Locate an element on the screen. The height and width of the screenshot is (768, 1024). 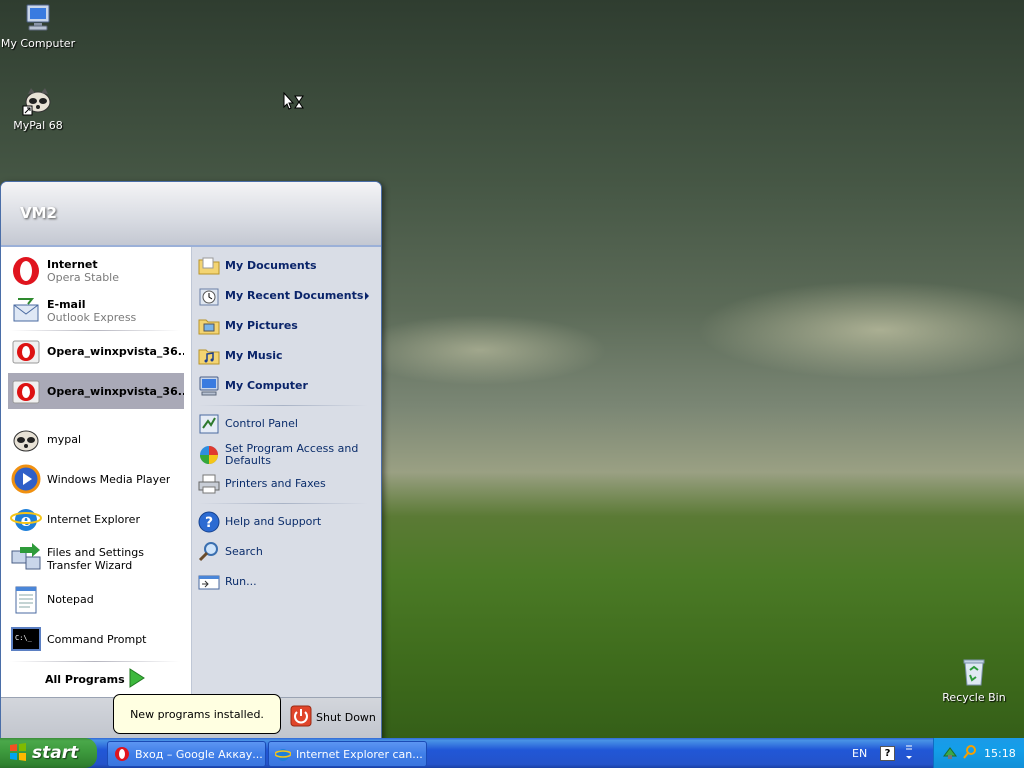
search-icon is located at coordinates (209, 552).